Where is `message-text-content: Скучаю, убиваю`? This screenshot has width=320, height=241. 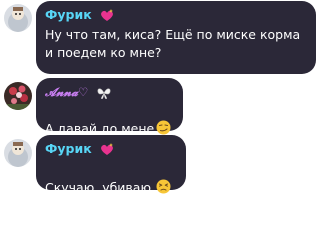 message-text-content: Скучаю, убиваю is located at coordinates (98, 187).